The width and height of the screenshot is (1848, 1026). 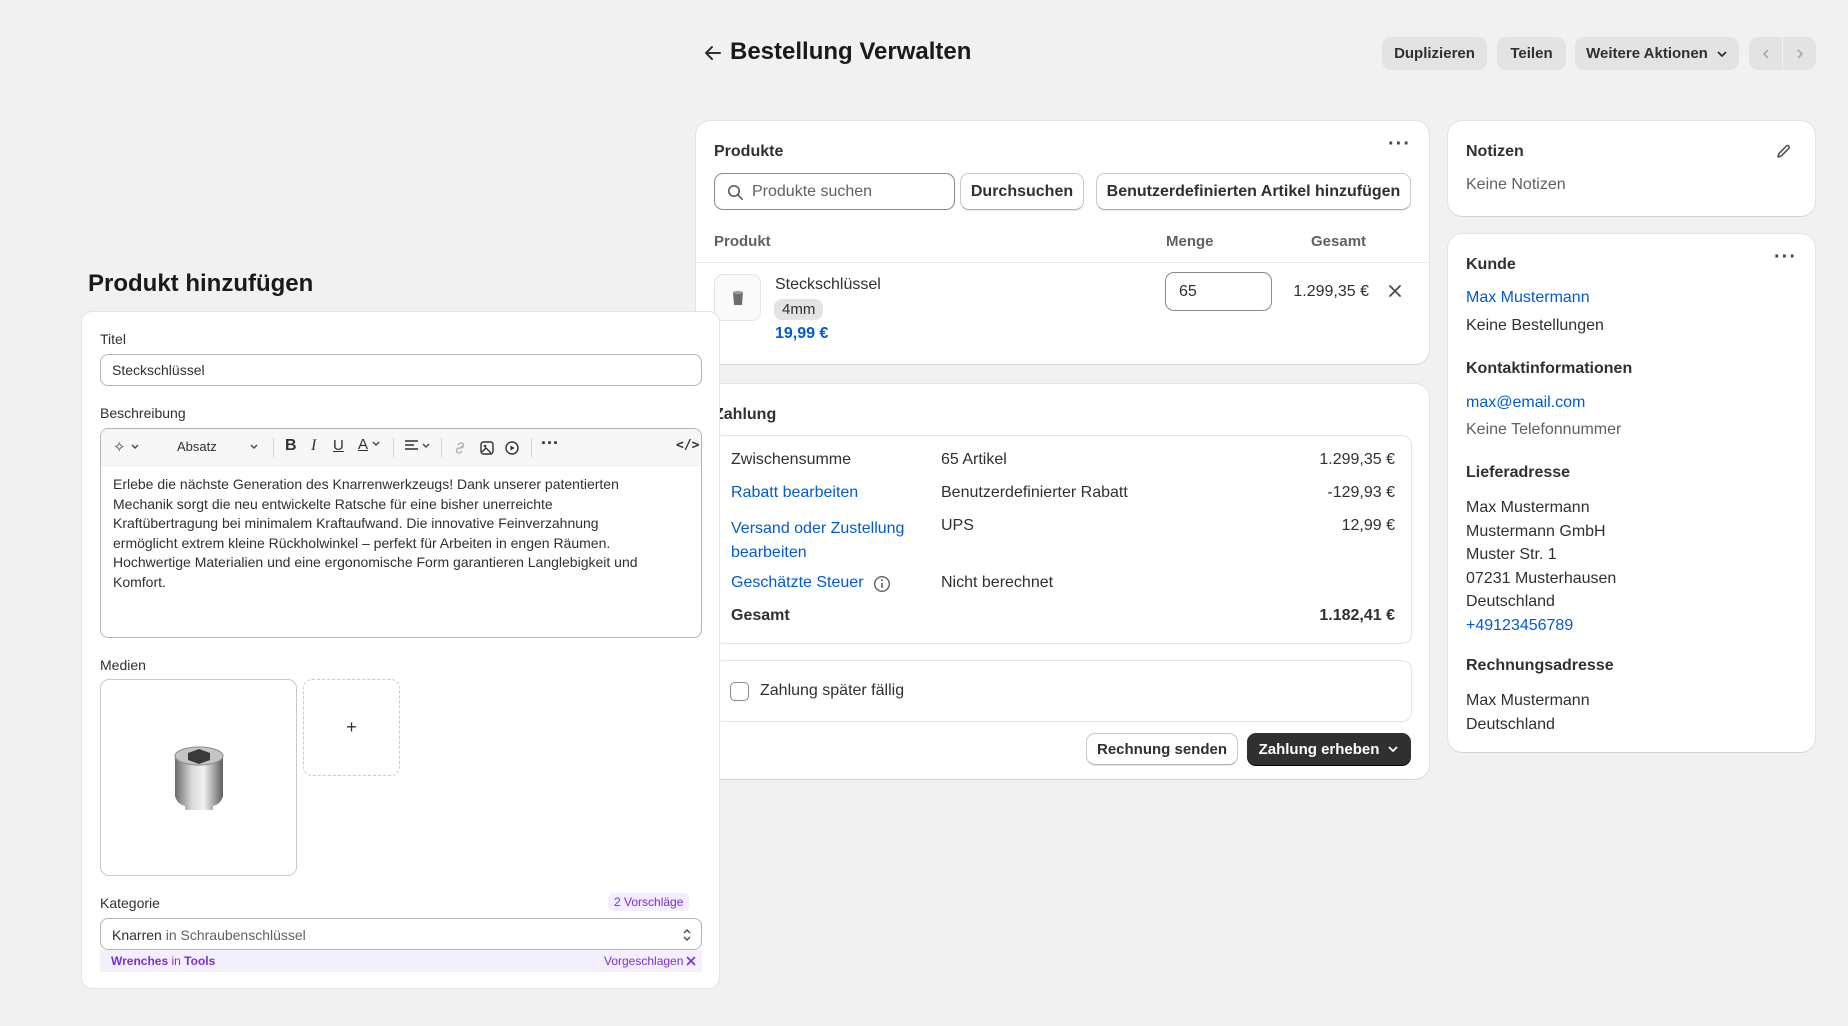 What do you see at coordinates (369, 444) in the screenshot?
I see `text-color-icon: A` at bounding box center [369, 444].